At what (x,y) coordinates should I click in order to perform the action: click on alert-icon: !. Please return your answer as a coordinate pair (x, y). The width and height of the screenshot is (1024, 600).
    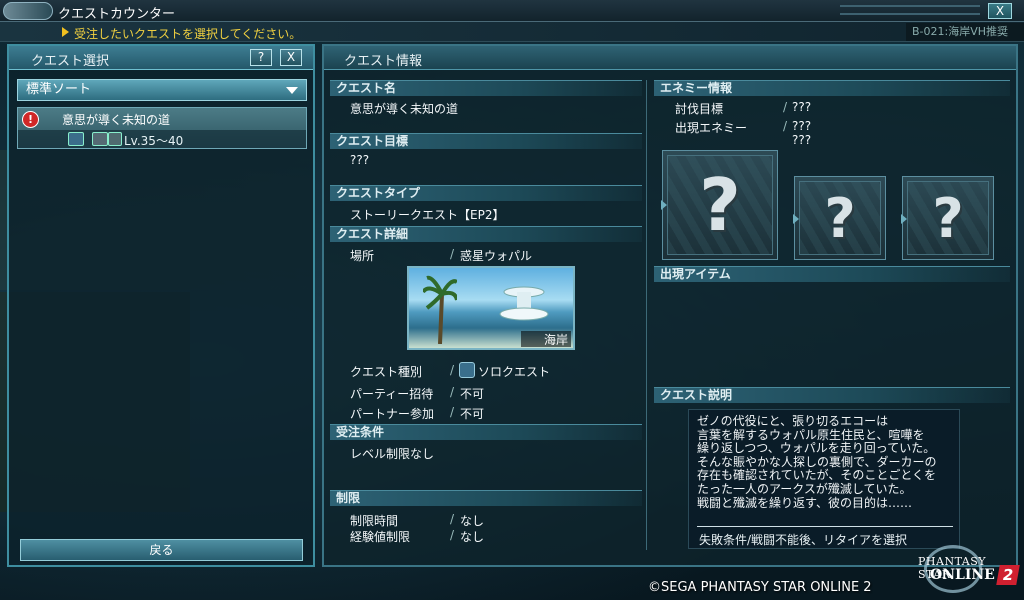
    Looking at the image, I should click on (30, 119).